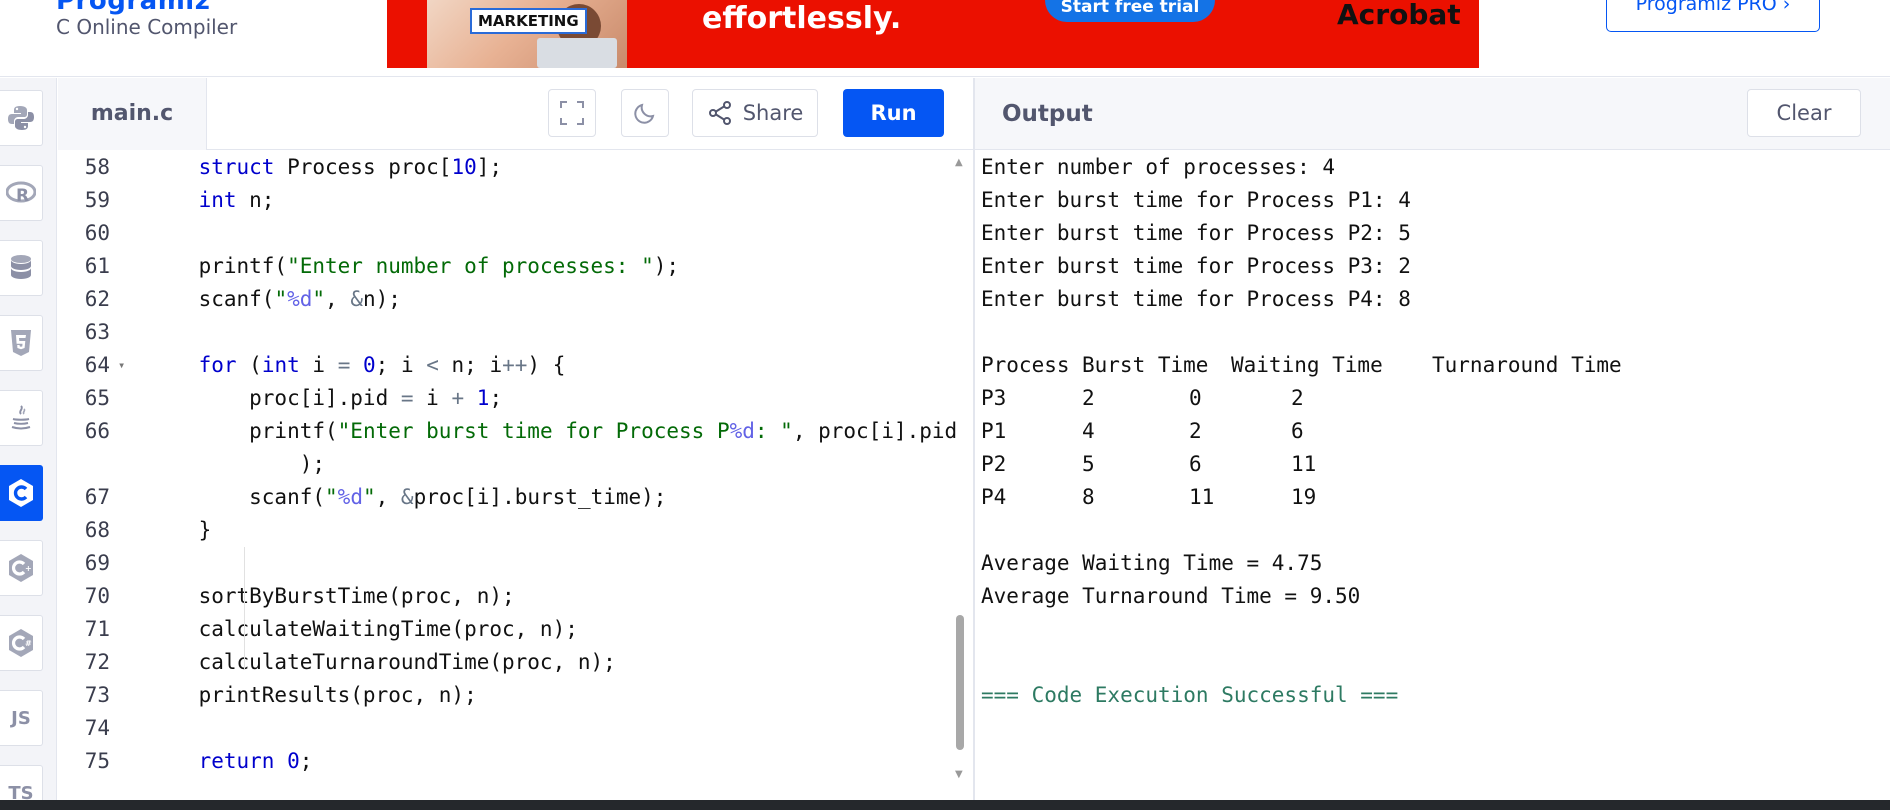 This screenshot has height=810, width=1890. What do you see at coordinates (274, 299) in the screenshot?
I see `code-line: scanf("%d", &n);` at bounding box center [274, 299].